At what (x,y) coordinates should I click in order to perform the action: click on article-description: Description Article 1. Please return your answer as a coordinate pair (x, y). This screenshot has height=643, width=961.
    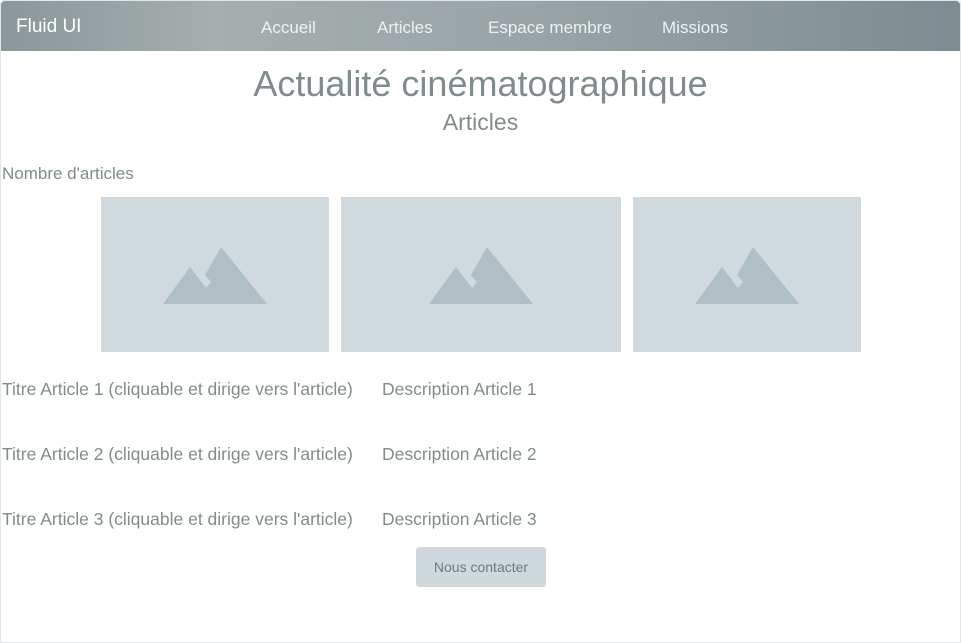
    Looking at the image, I should click on (459, 389).